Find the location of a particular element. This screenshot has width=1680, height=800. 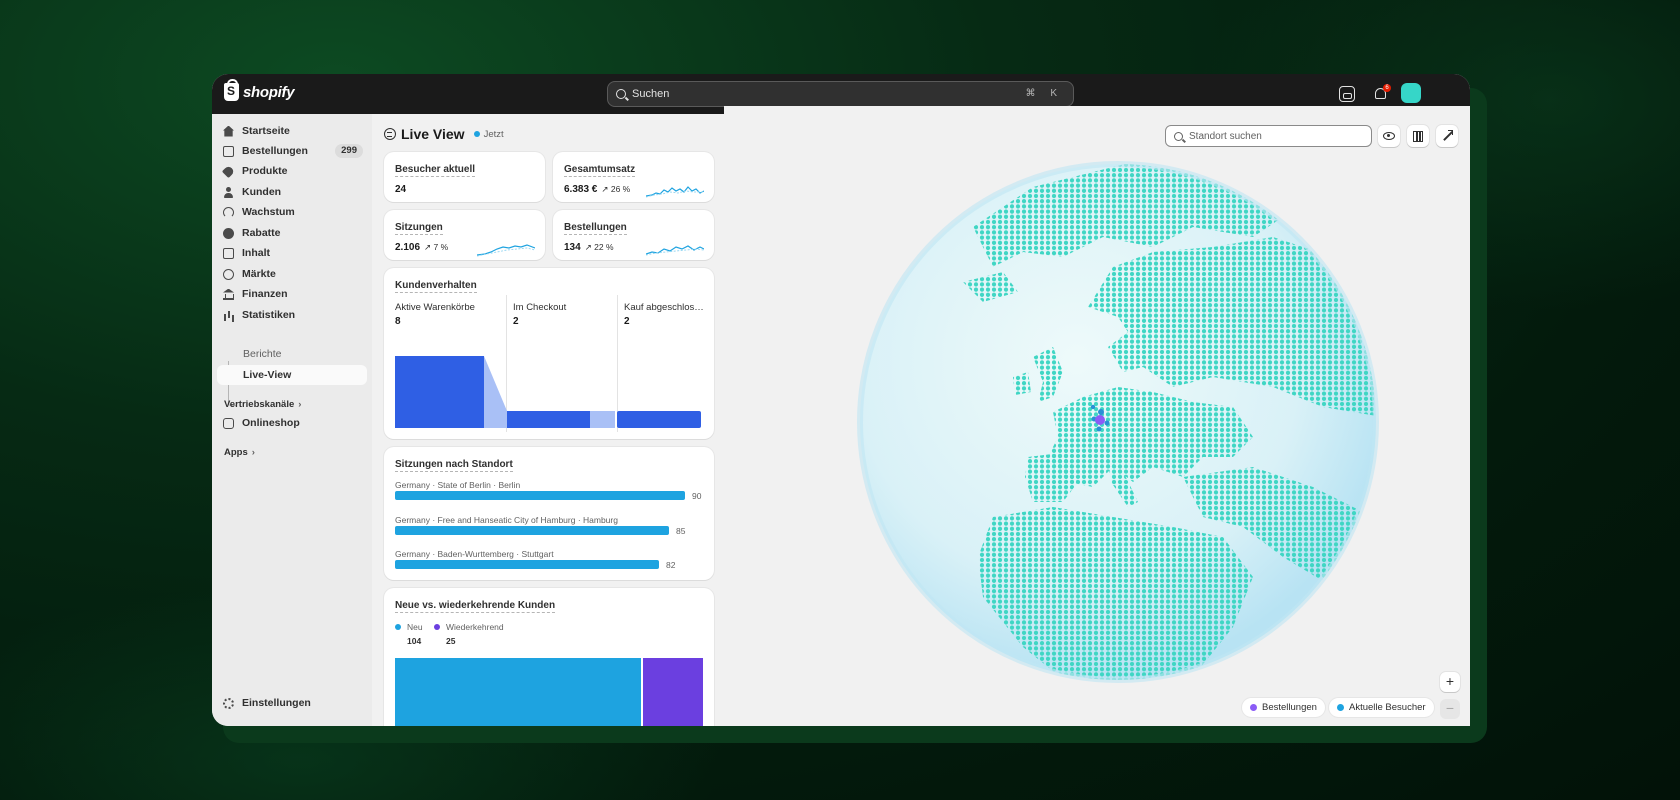

fullscreen-button is located at coordinates (1447, 136).